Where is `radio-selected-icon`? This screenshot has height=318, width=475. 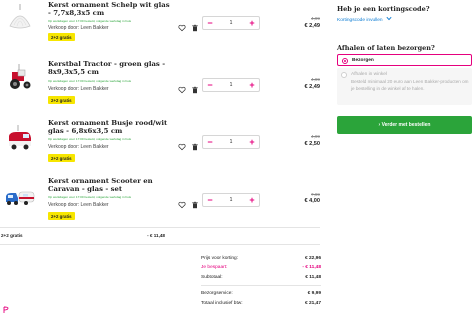
radio-selected-icon is located at coordinates (345, 60).